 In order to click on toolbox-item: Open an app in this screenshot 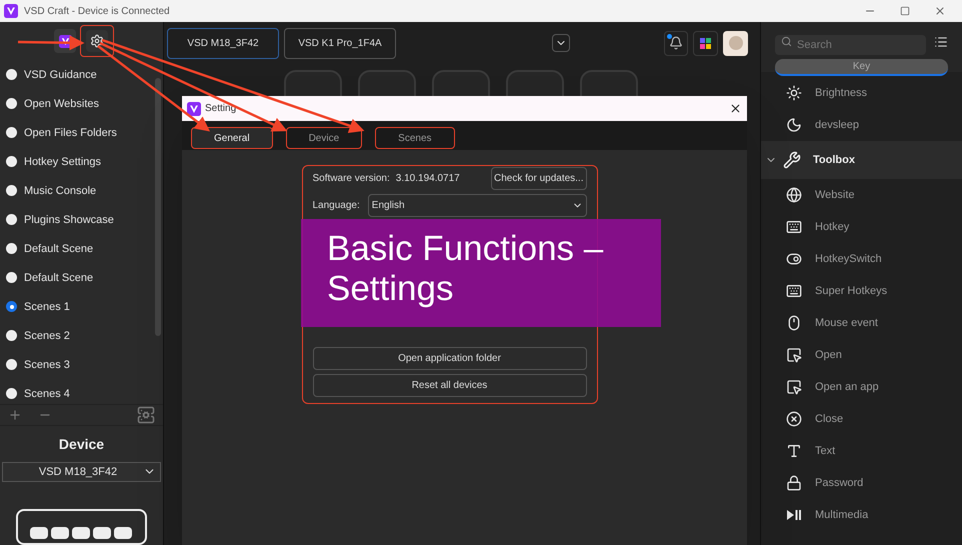, I will do `click(847, 387)`.